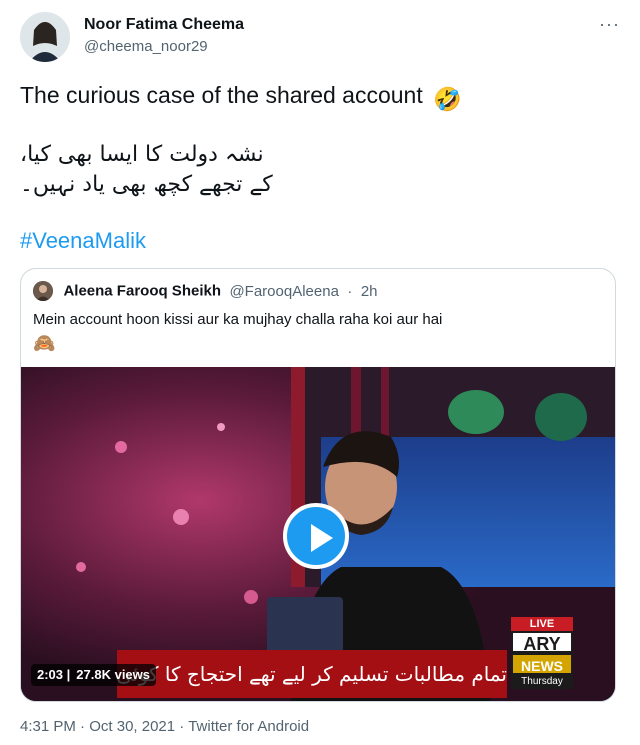 The width and height of the screenshot is (640, 745). I want to click on channel-live-label: LIVE, so click(542, 624).